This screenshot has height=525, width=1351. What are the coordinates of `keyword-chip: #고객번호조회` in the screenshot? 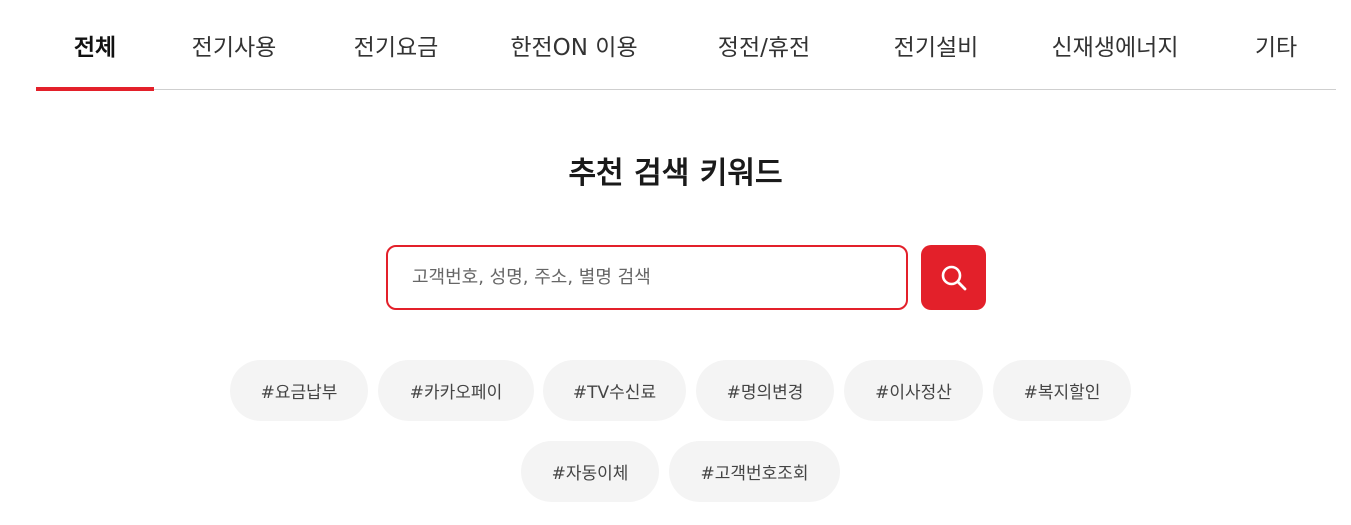 It's located at (754, 471).